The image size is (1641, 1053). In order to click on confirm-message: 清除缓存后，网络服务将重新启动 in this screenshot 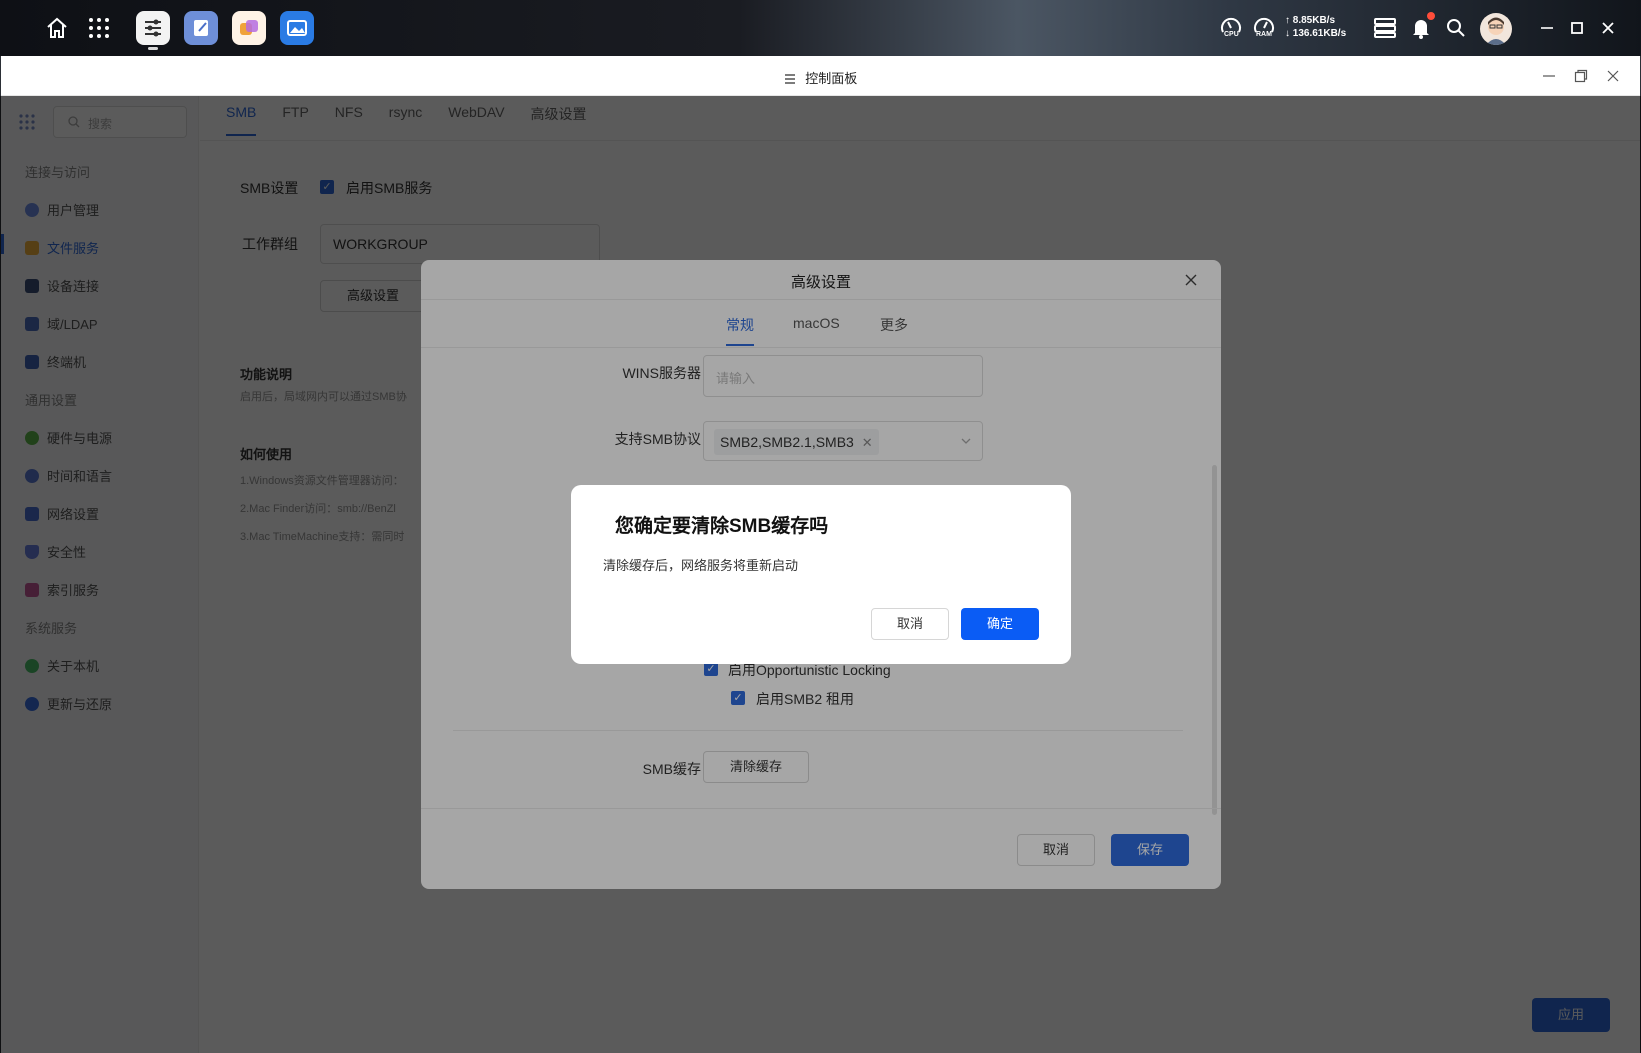, I will do `click(701, 565)`.